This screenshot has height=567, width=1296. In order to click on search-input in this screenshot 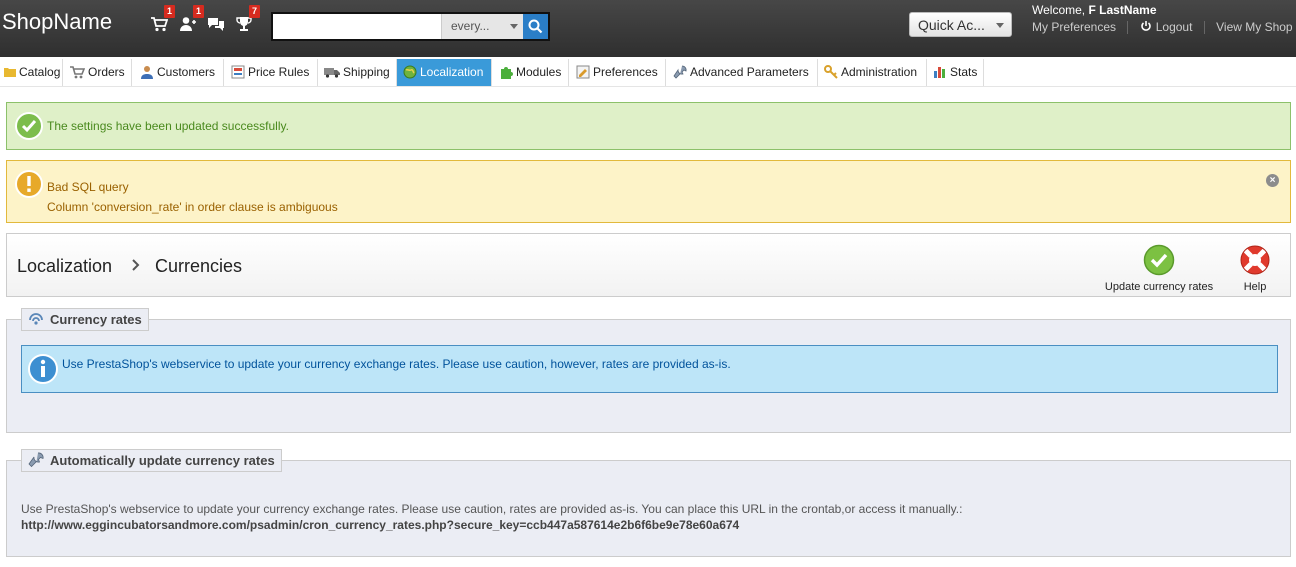, I will do `click(357, 26)`.